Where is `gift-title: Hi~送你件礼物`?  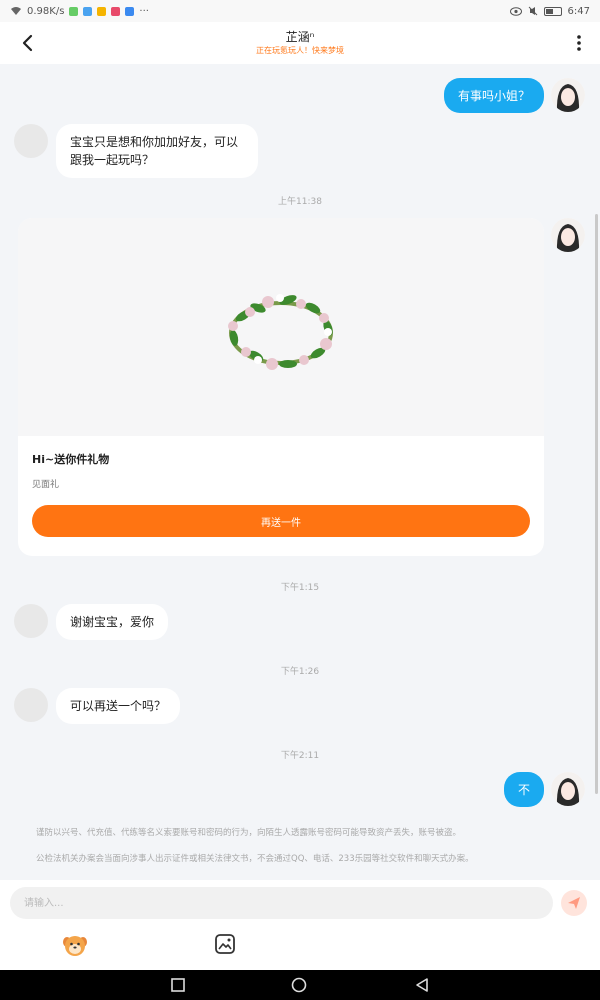 gift-title: Hi~送你件礼物 is located at coordinates (71, 459).